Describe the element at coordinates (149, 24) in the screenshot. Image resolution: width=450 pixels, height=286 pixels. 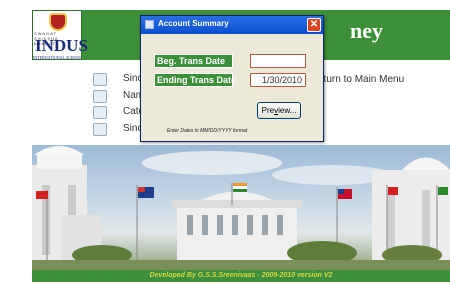
I see `window-icon` at that location.